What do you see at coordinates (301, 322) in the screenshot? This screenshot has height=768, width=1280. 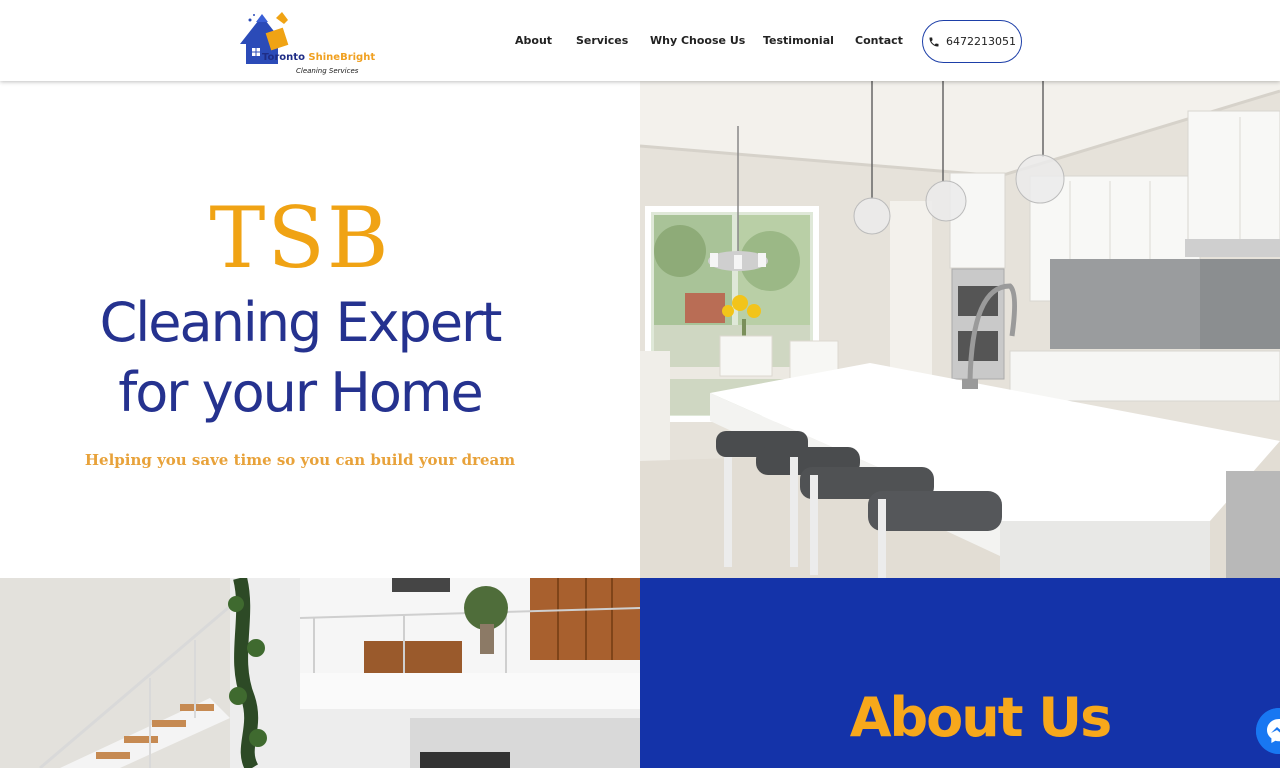 I see `hero-title-line-1: Cleaning Expert` at bounding box center [301, 322].